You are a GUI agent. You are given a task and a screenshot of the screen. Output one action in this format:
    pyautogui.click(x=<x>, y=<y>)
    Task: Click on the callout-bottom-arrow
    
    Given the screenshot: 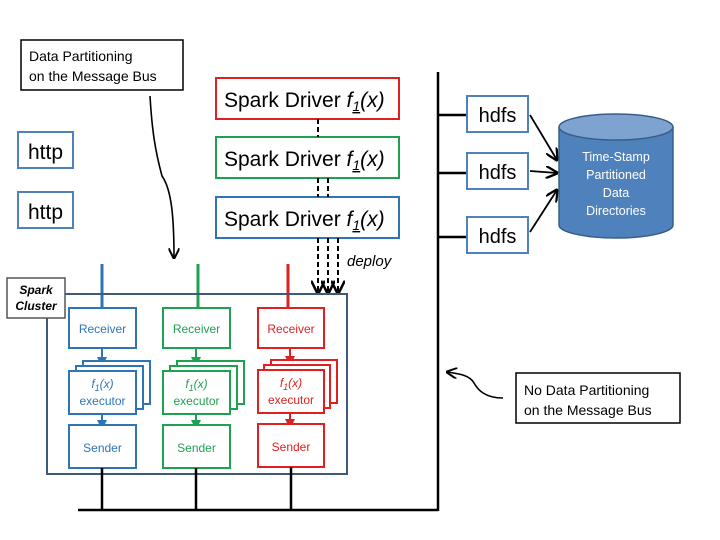 What is the action you would take?
    pyautogui.click(x=475, y=385)
    